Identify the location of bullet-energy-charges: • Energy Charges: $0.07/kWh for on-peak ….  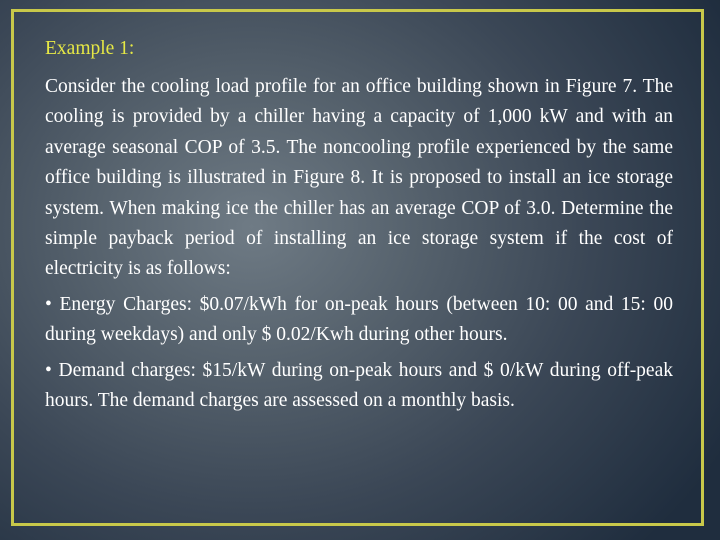
(359, 319).